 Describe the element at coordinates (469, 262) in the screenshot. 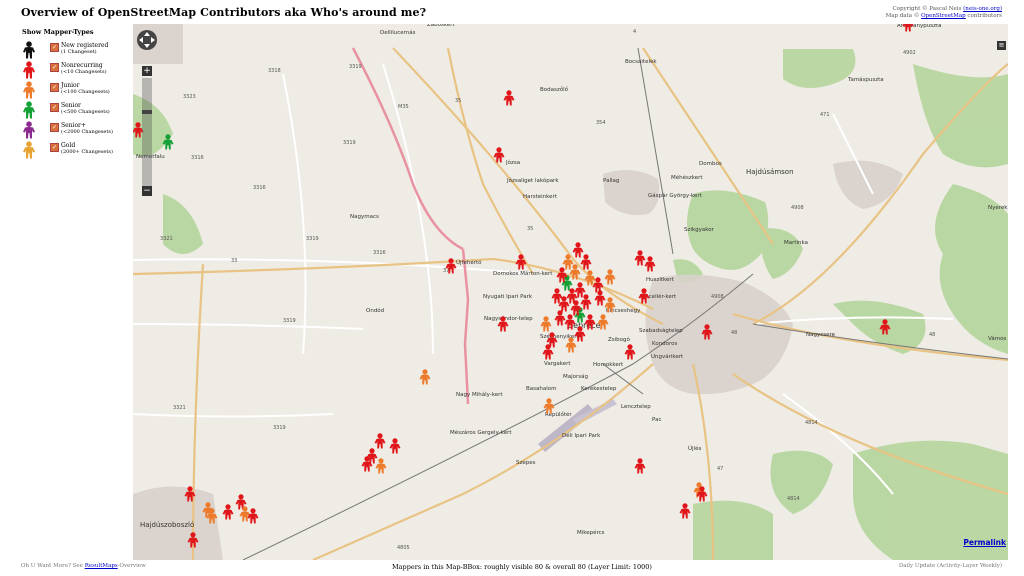

I see `place-label: Újfehértó` at that location.